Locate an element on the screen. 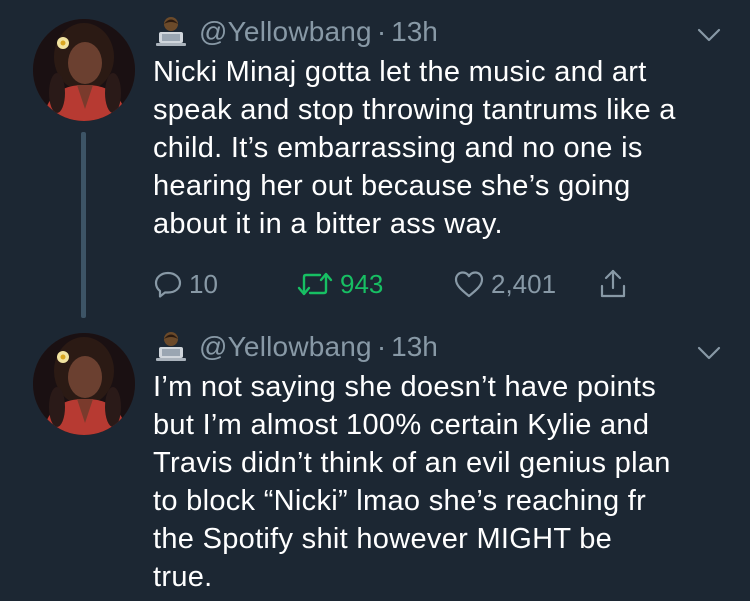  like-button: 2,401 is located at coordinates (504, 284).